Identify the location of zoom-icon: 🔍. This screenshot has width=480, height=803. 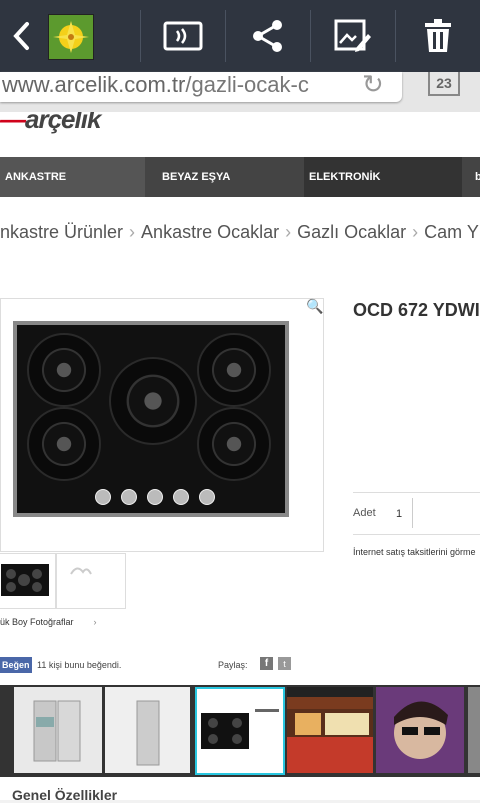
(314, 306).